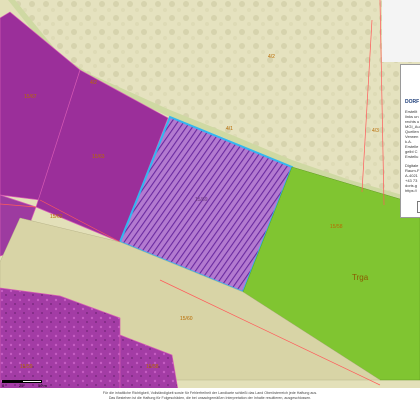 The height and width of the screenshot is (420, 420). Describe the element at coordinates (360, 277) in the screenshot. I see `land-use-label: Trga` at that location.